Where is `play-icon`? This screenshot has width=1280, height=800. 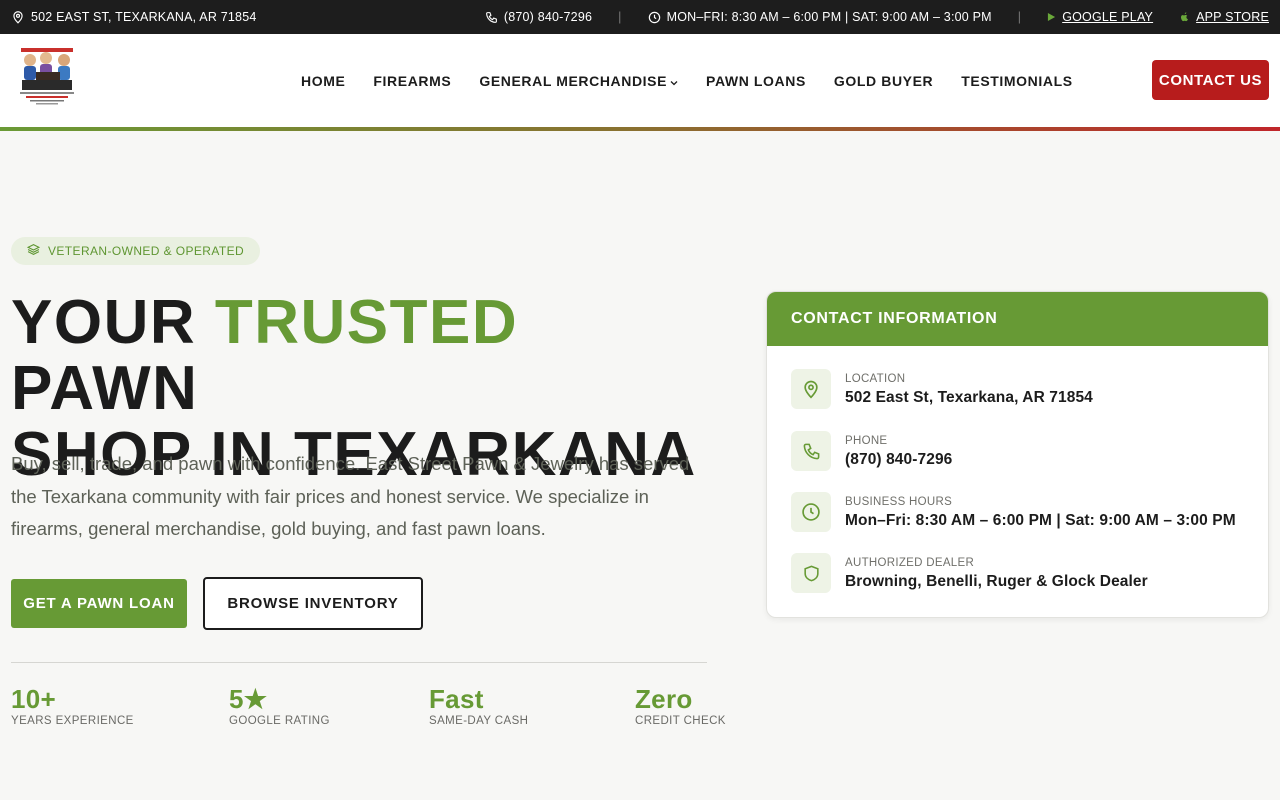 play-icon is located at coordinates (1051, 17).